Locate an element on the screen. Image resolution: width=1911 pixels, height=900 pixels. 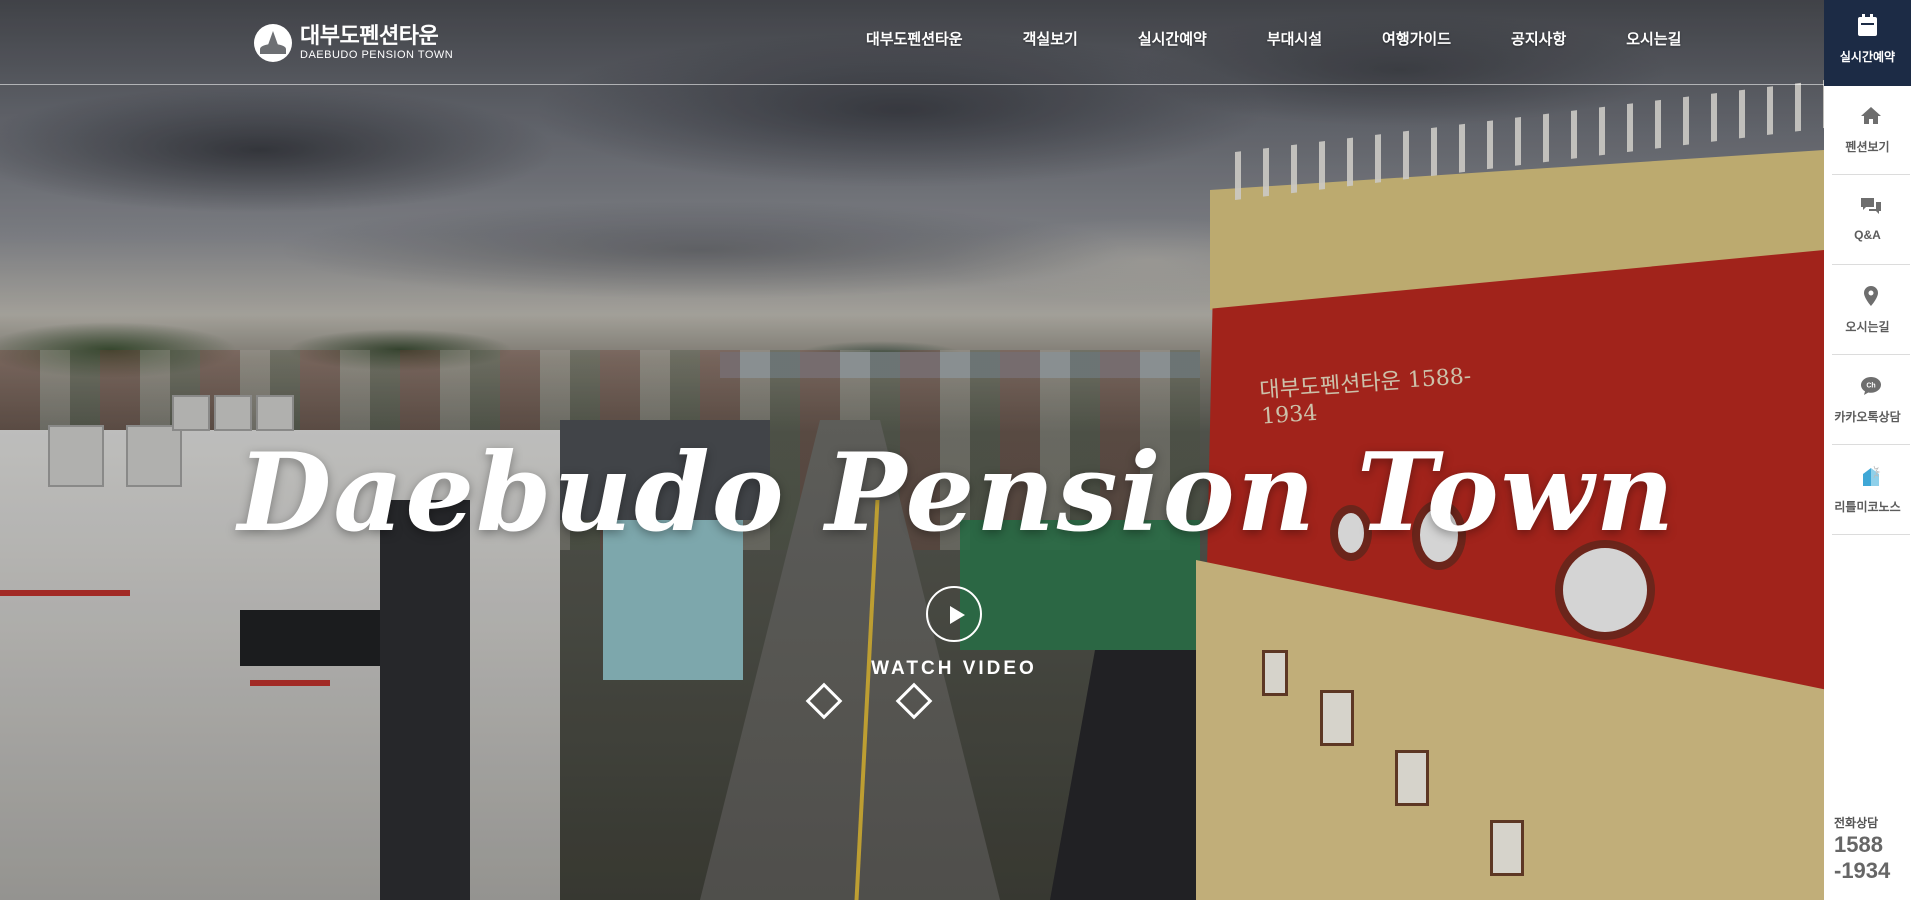
home-icon is located at coordinates (1871, 115).